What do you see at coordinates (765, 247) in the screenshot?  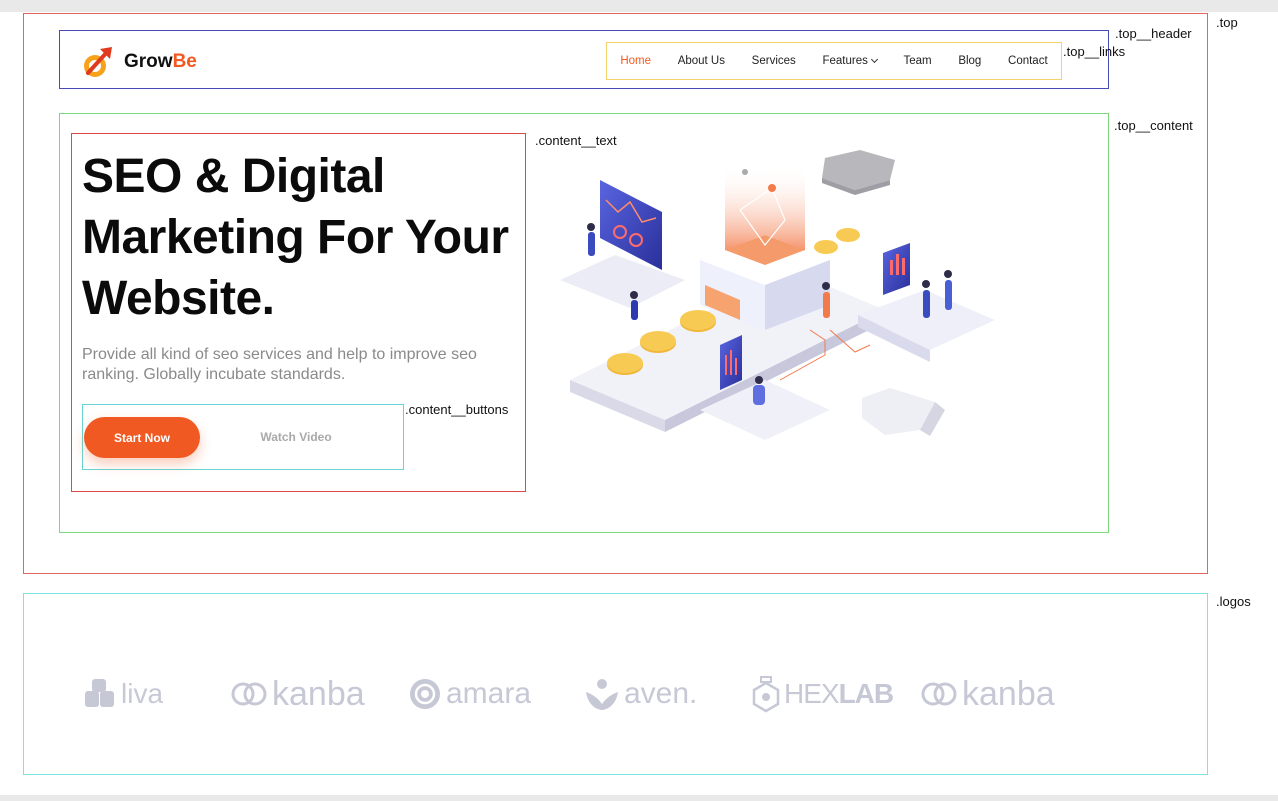 I see `central-machine` at bounding box center [765, 247].